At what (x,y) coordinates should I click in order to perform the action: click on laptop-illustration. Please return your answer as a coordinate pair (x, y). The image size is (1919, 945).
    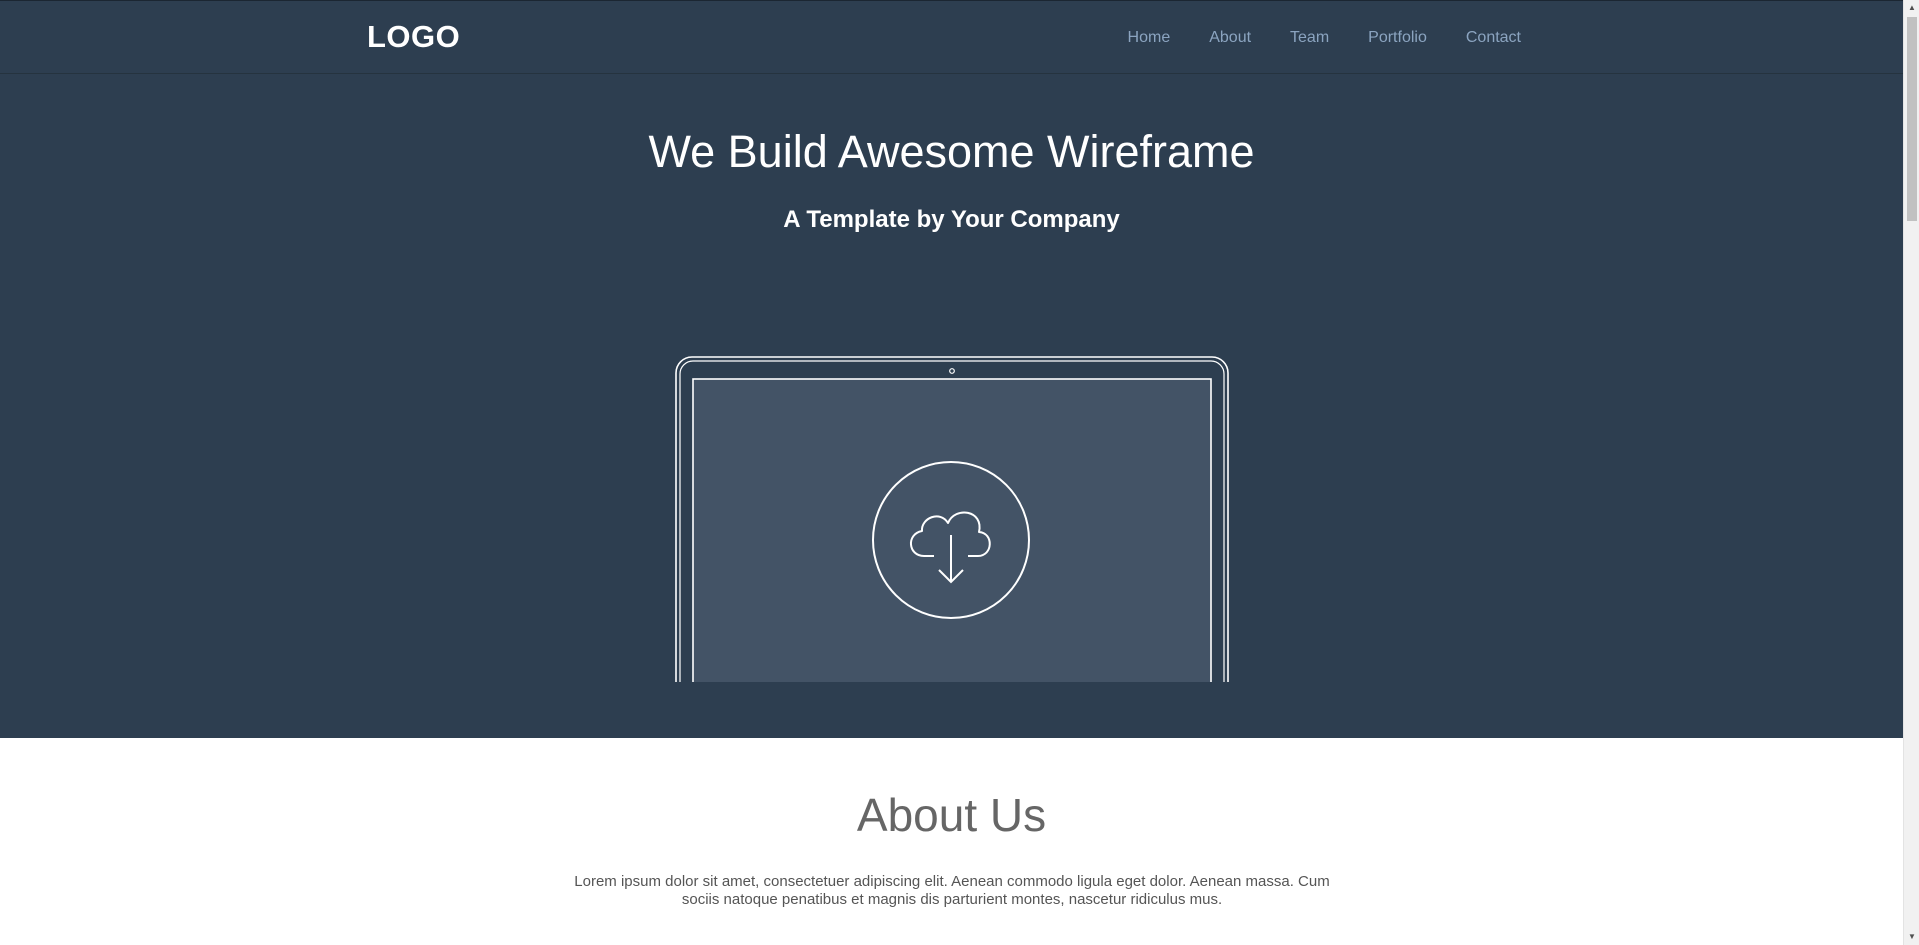
    Looking at the image, I should click on (952, 519).